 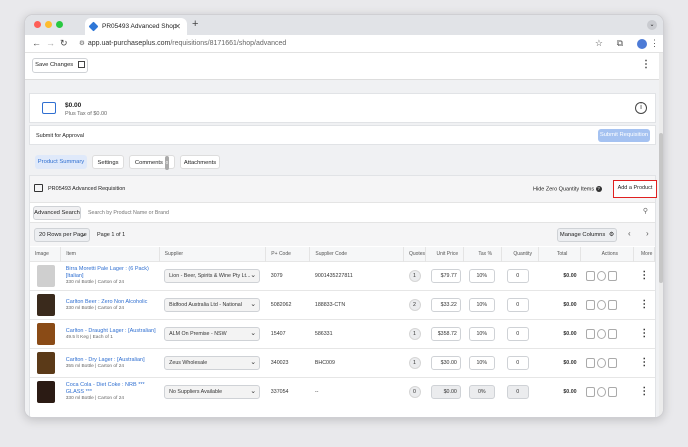 What do you see at coordinates (200, 162) in the screenshot?
I see `tab-attachments: Attachments` at bounding box center [200, 162].